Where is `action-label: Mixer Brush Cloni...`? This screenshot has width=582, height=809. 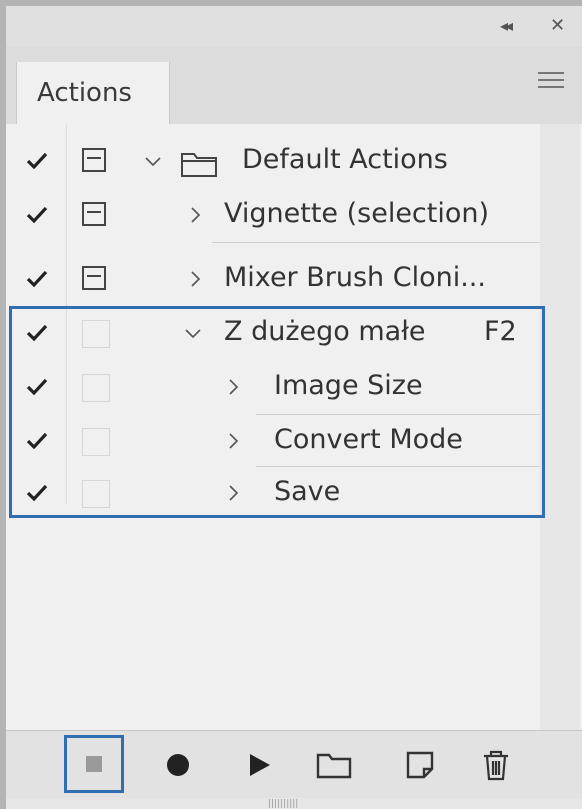 action-label: Mixer Brush Cloni... is located at coordinates (355, 277).